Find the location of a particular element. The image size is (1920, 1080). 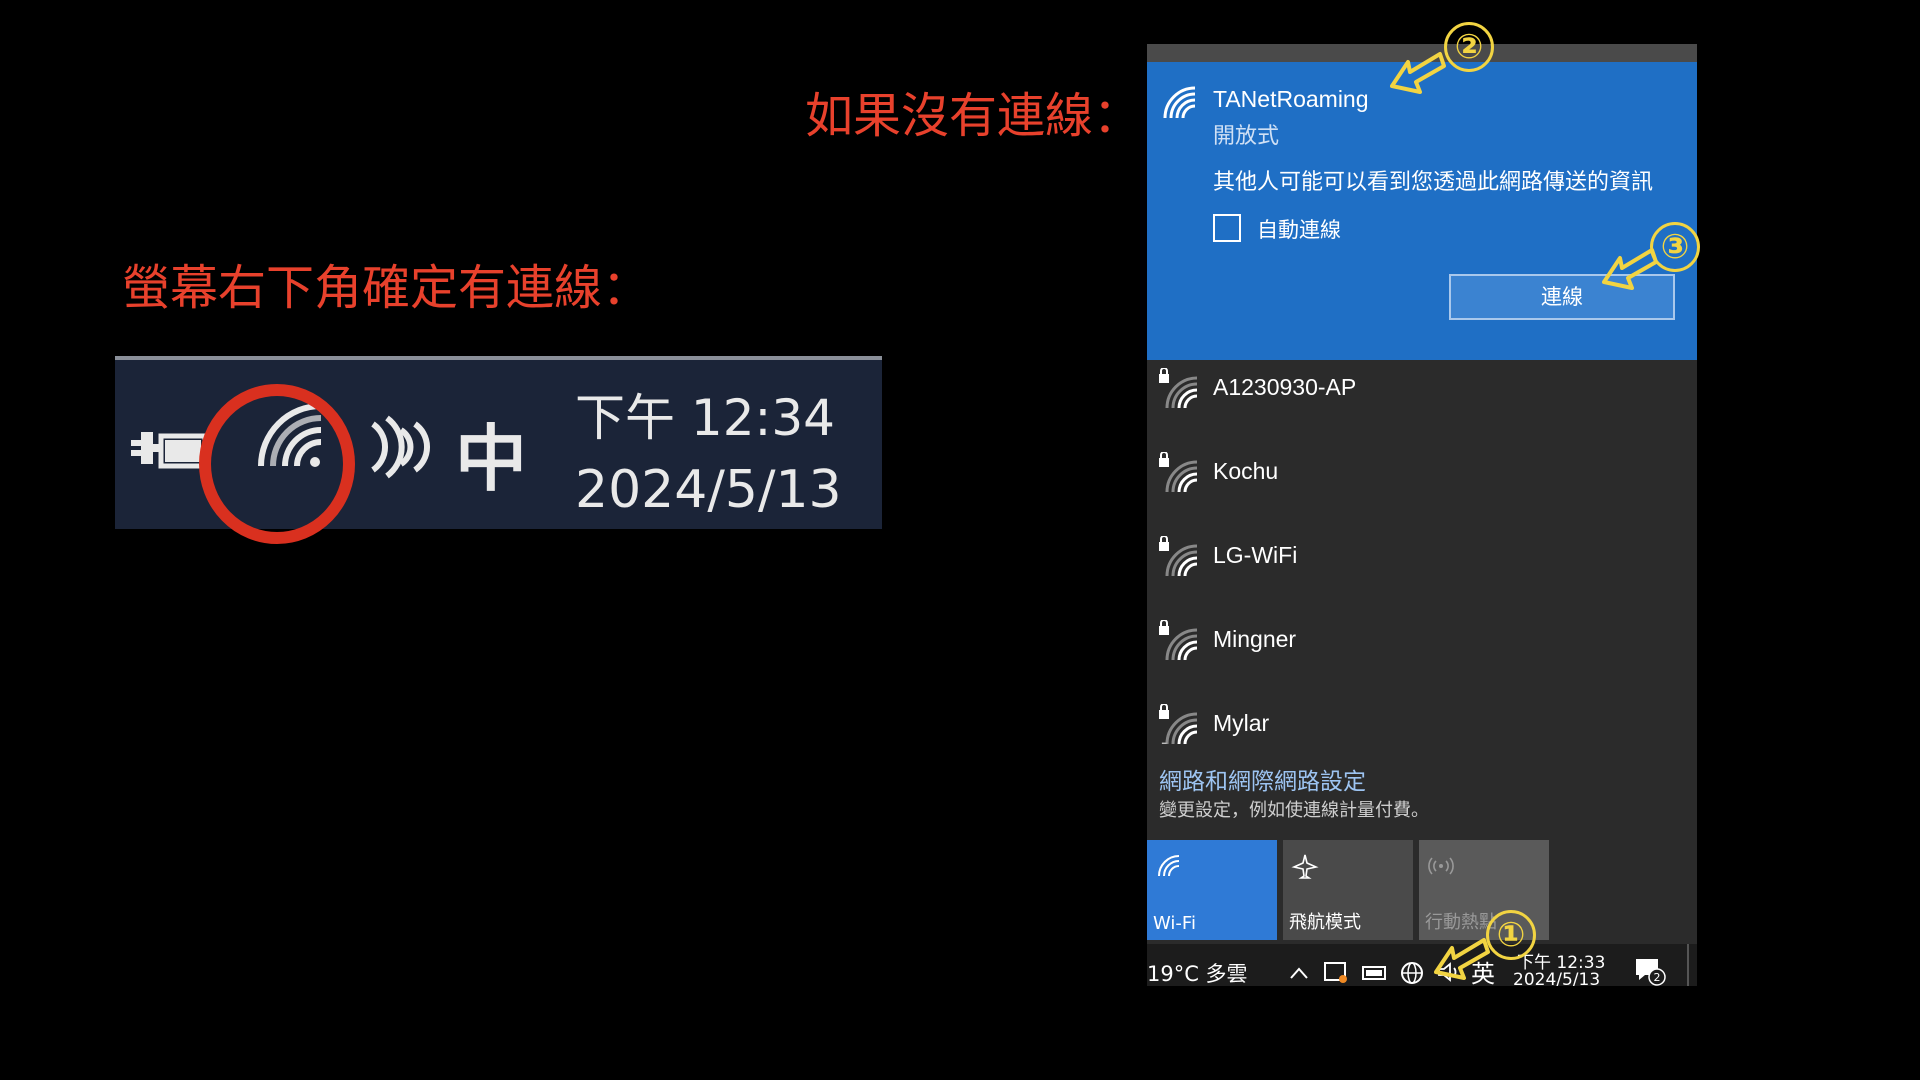

ime-indicator: 中 is located at coordinates (491, 452).